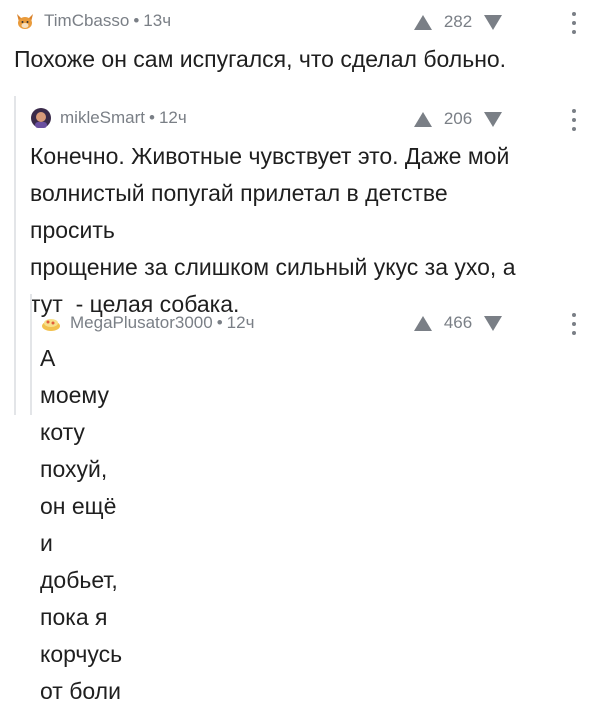 The image size is (600, 710). I want to click on vote-controls: 282, so click(458, 22).